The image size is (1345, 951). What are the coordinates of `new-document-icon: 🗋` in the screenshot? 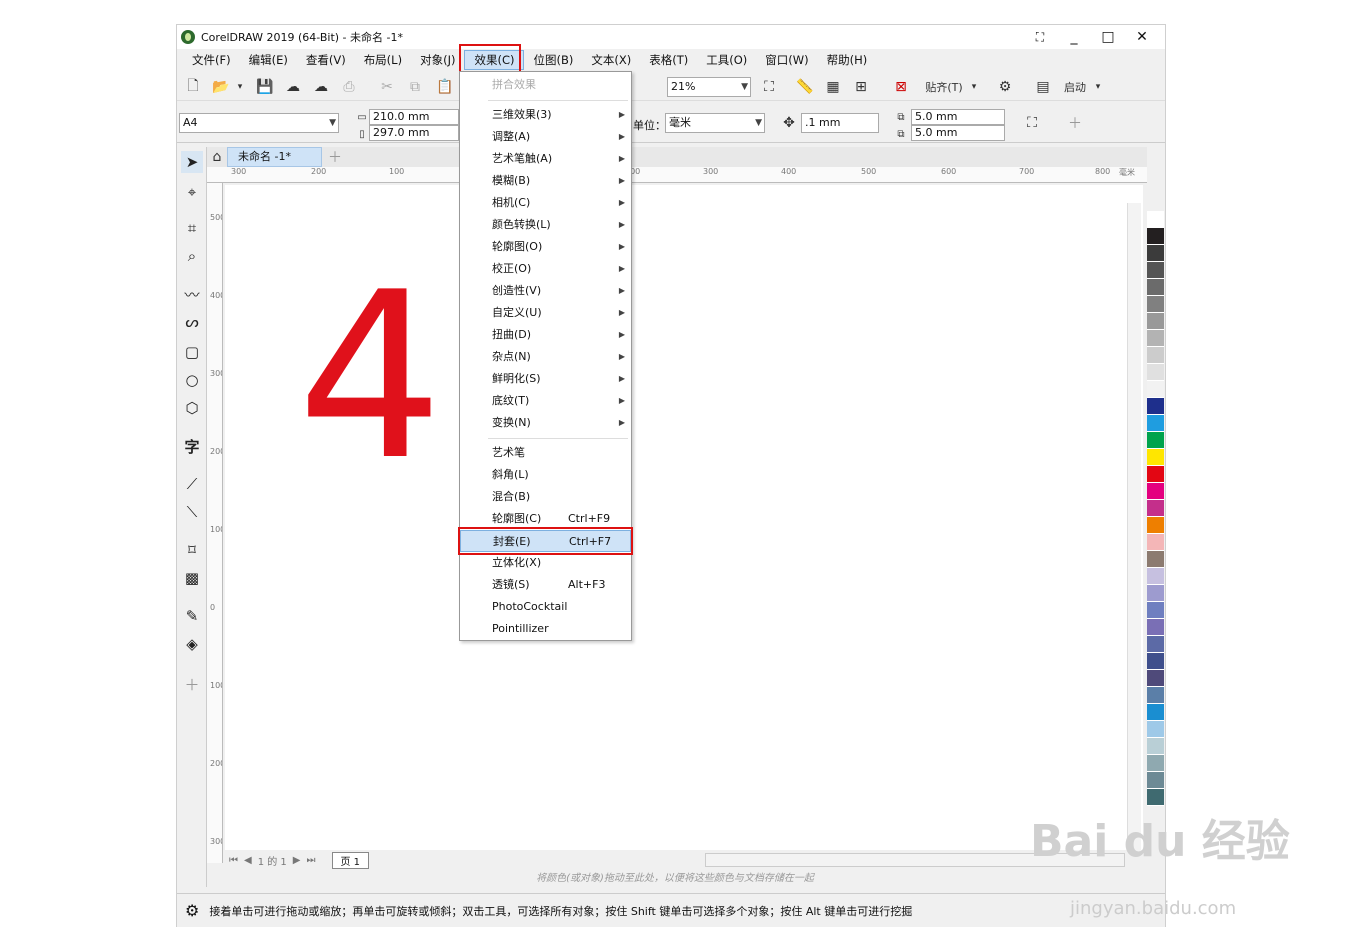 It's located at (193, 87).